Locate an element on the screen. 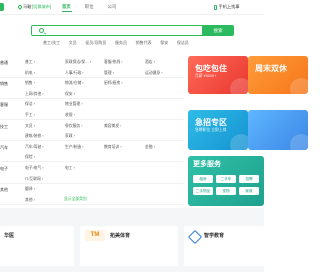 This screenshot has width=320, height=272. category-link: 人事/行政 › is located at coordinates (74, 73).